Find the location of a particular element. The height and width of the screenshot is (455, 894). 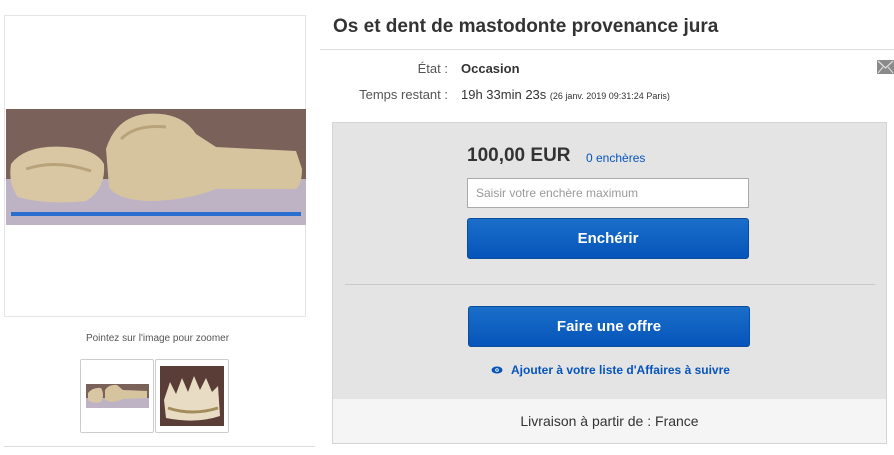

main-image is located at coordinates (156, 167).